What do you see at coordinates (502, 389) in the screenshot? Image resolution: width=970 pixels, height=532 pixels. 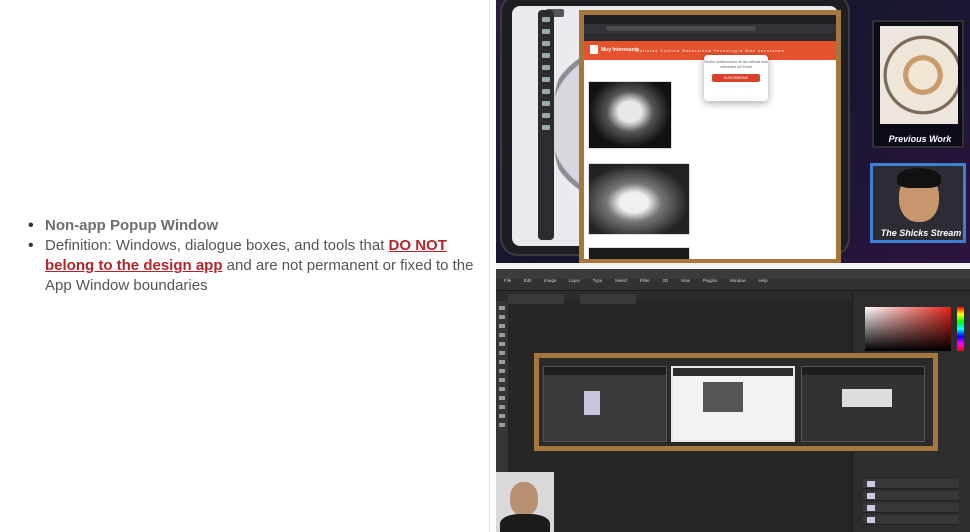 I see `pen-tool-icon` at bounding box center [502, 389].